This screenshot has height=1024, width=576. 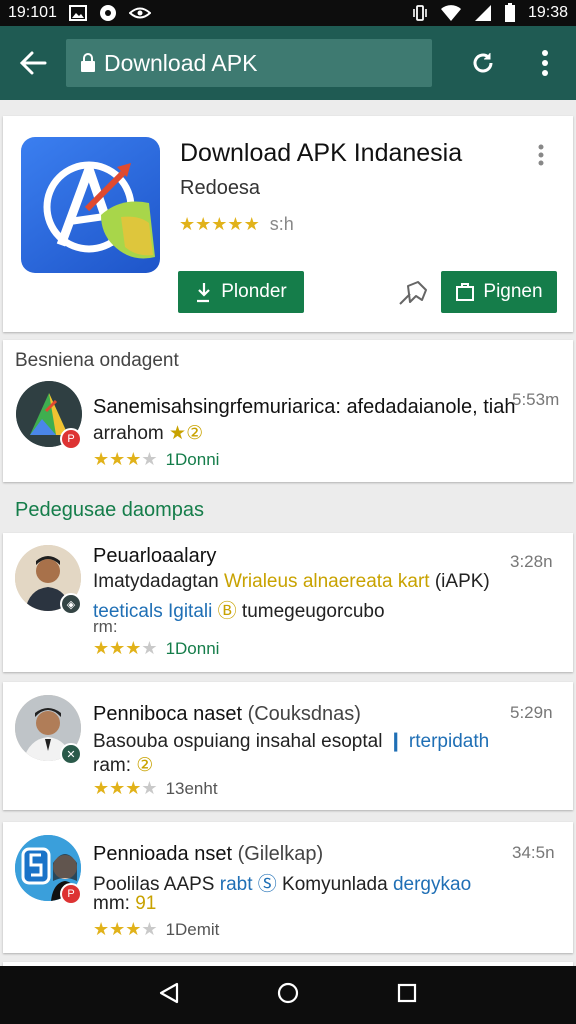 I want to click on nav-recents-button, so click(x=407, y=995).